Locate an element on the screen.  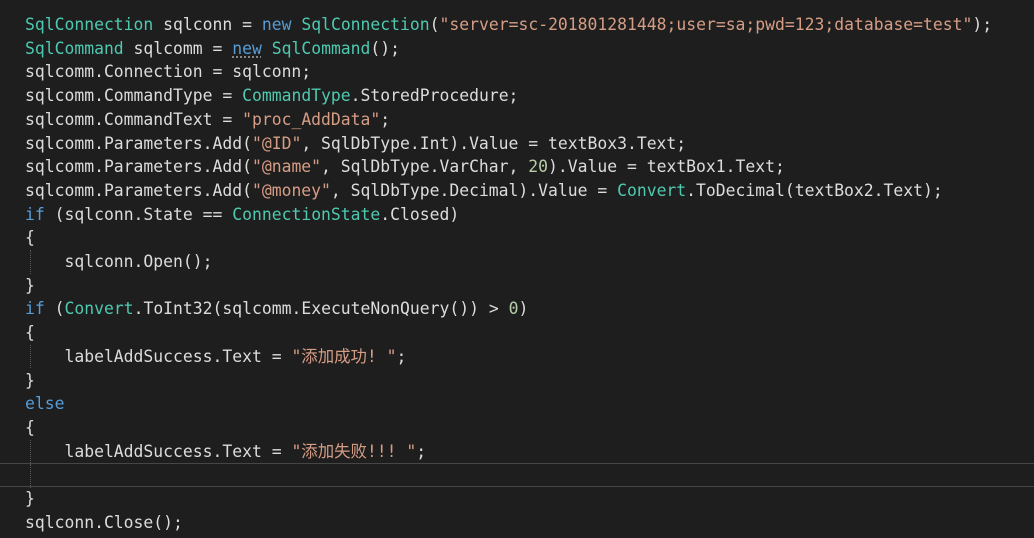
code-text: sqlconn.Close(); is located at coordinates (104, 523).